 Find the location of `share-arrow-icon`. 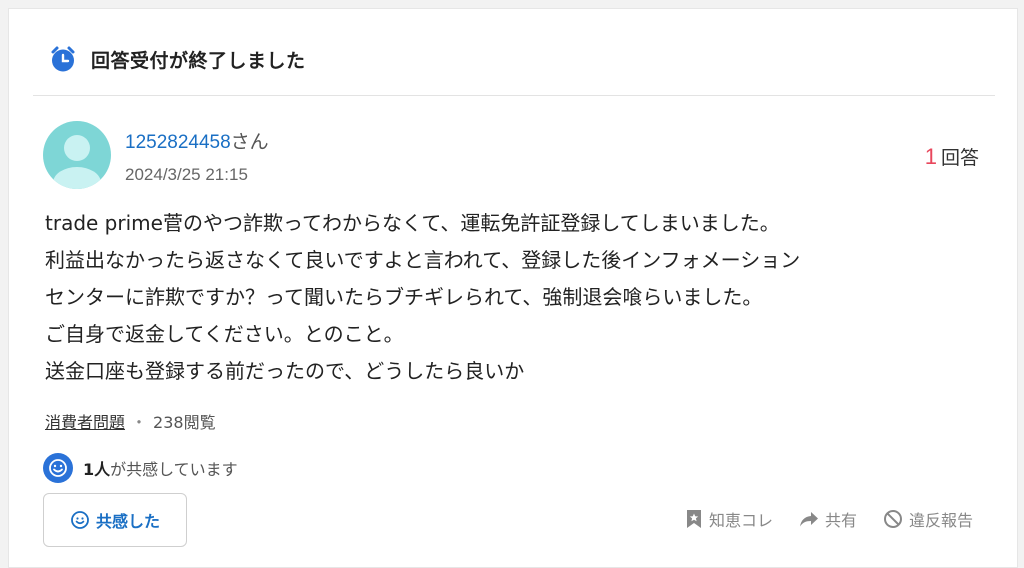

share-arrow-icon is located at coordinates (808, 519).